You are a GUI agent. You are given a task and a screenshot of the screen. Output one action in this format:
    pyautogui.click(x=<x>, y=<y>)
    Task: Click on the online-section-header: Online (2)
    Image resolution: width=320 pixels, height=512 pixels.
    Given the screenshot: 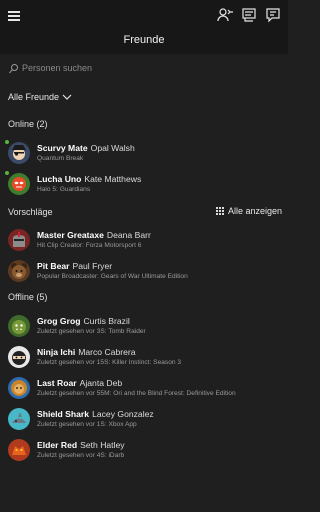 What is the action you would take?
    pyautogui.click(x=28, y=124)
    